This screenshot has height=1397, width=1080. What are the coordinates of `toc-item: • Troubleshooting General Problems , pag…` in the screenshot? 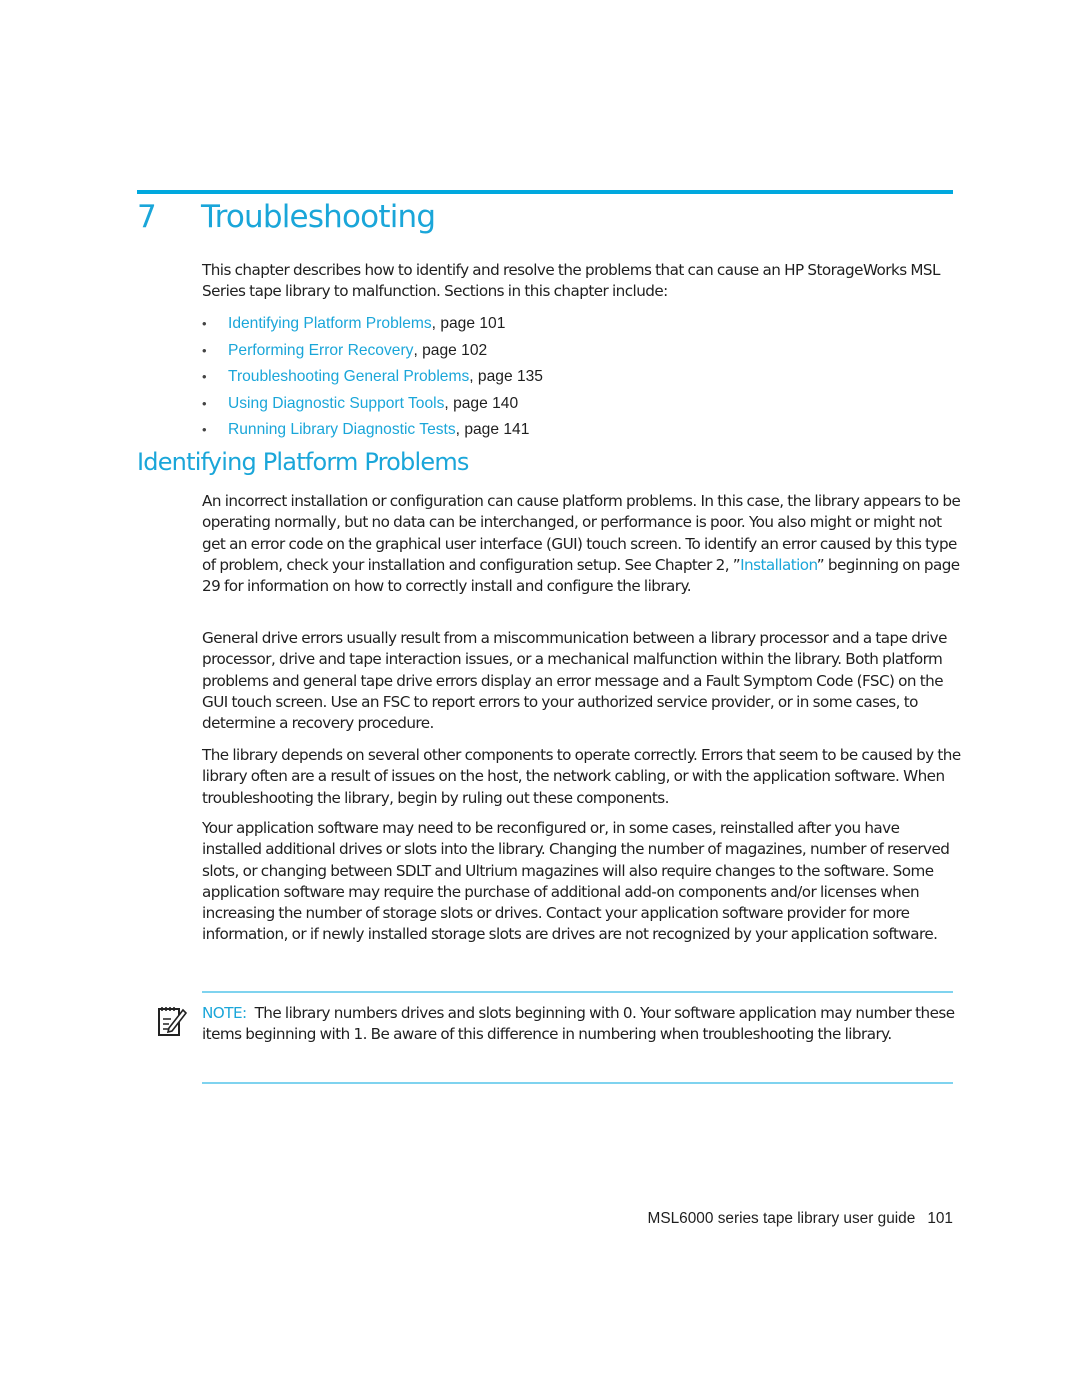 It's located at (372, 377).